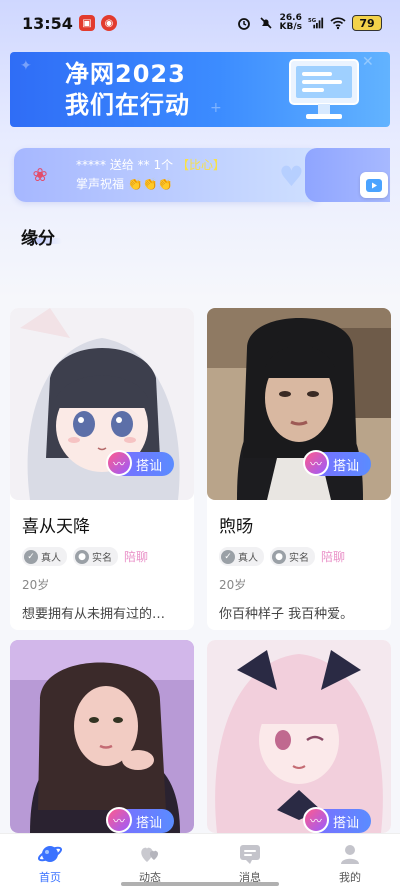 The width and height of the screenshot is (400, 889). What do you see at coordinates (100, 184) in the screenshot?
I see `gift-line2: 掌声祝福` at bounding box center [100, 184].